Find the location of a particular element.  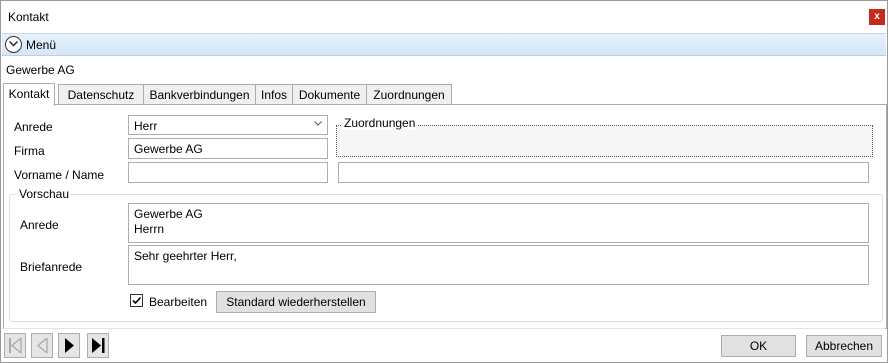

previous-record-button is located at coordinates (42, 345).